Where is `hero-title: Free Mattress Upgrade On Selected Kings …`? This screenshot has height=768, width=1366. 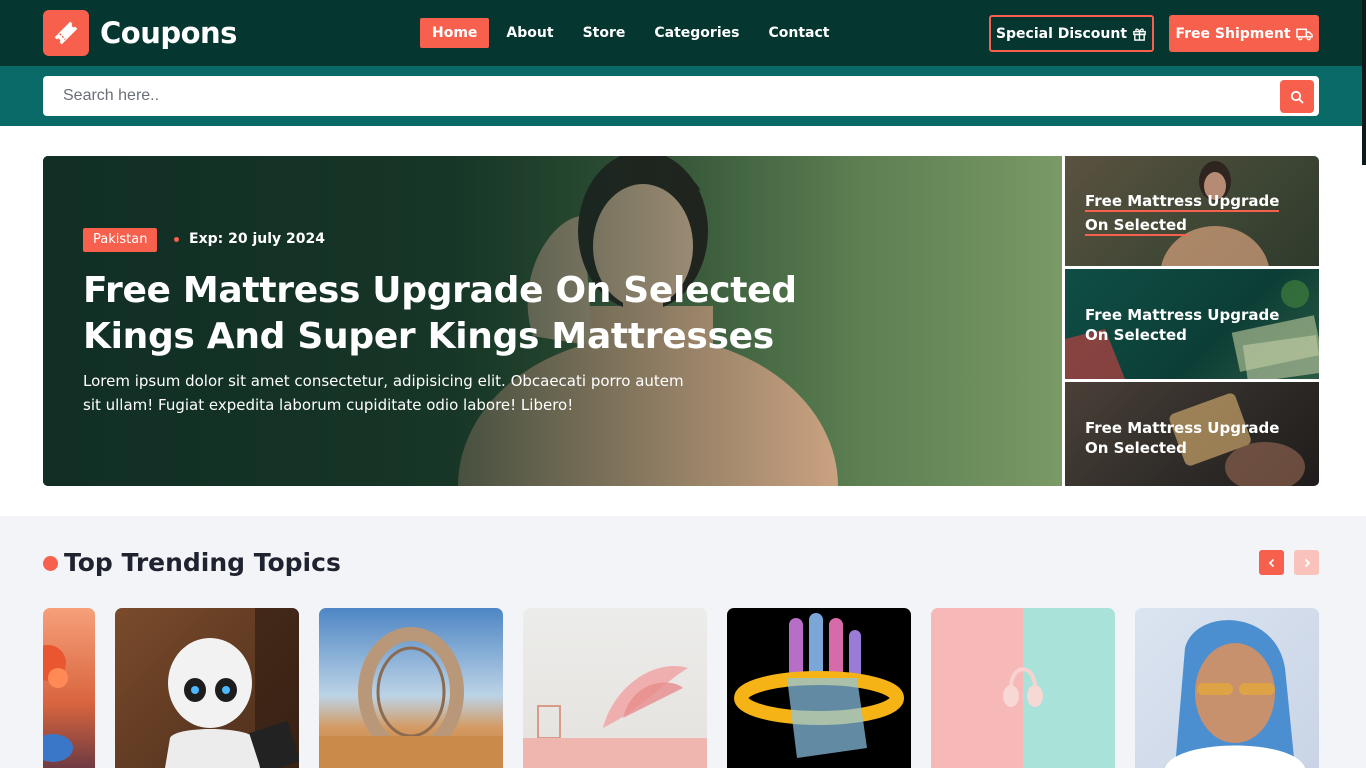
hero-title: Free Mattress Upgrade On Selected Kings … is located at coordinates (443, 314).